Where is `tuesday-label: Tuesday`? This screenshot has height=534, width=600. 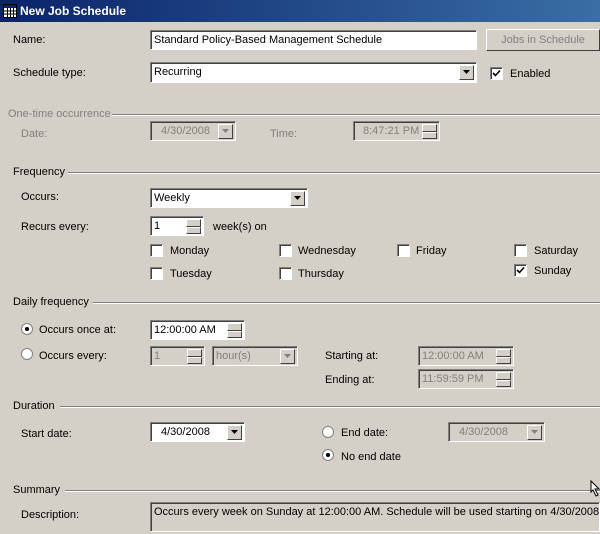 tuesday-label: Tuesday is located at coordinates (191, 274).